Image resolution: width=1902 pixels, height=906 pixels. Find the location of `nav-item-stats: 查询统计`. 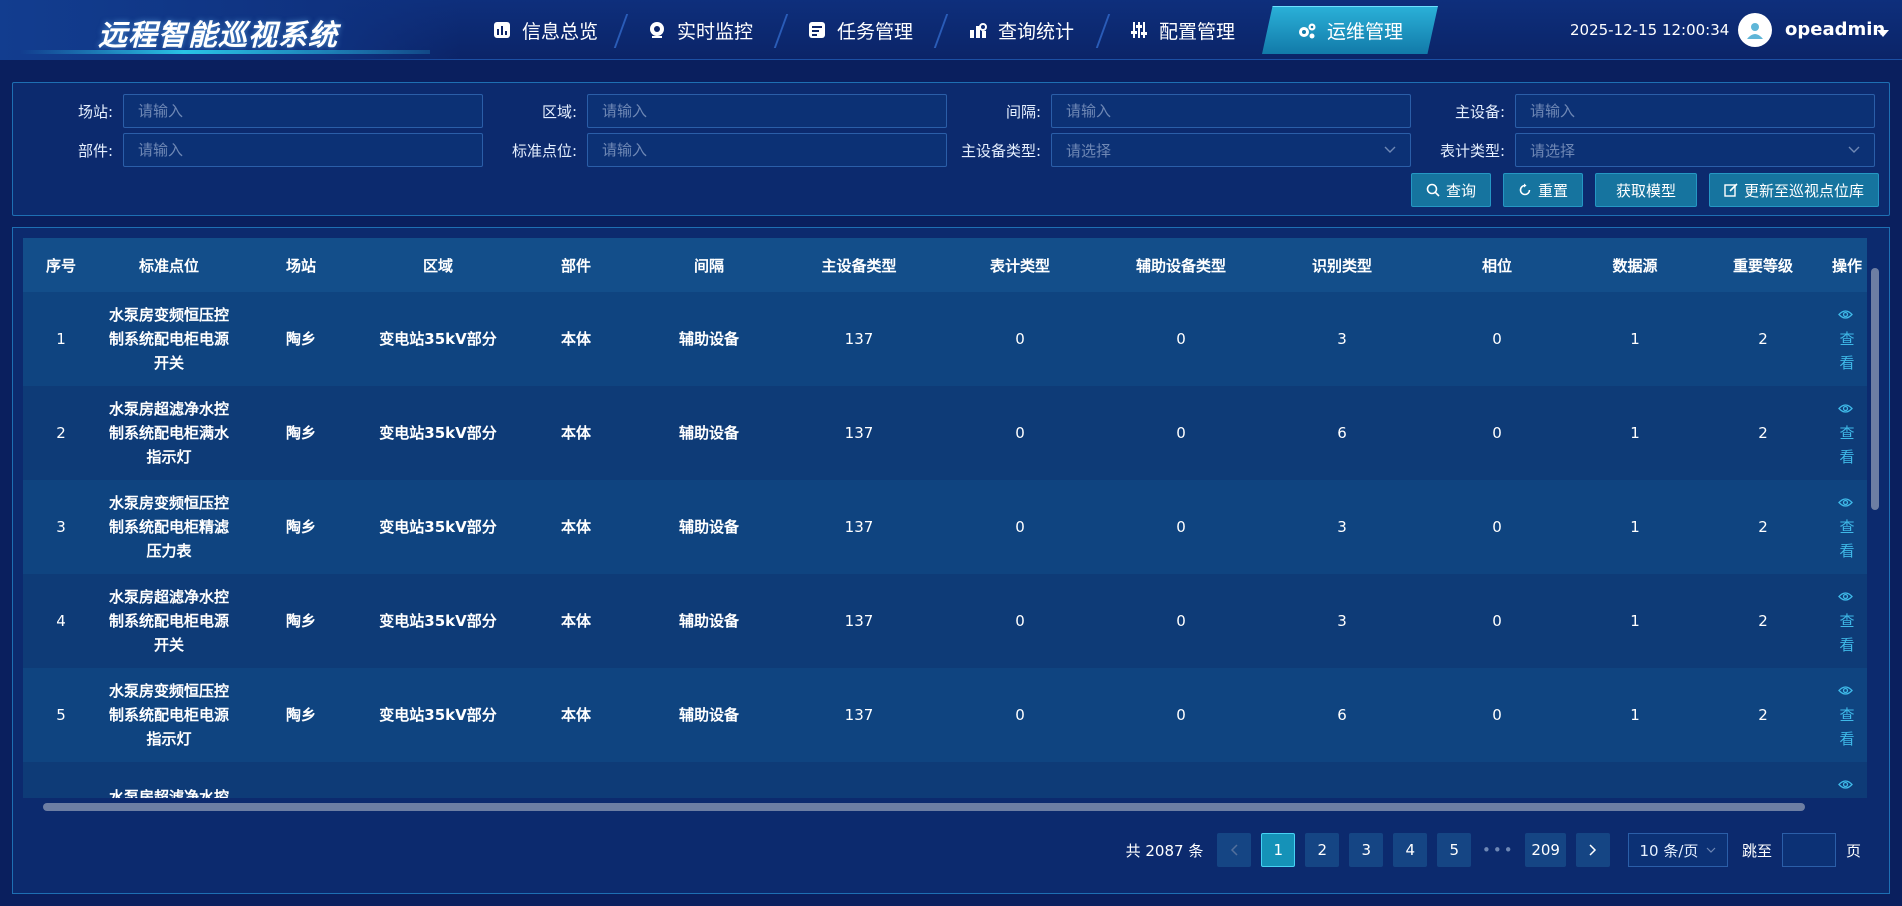

nav-item-stats: 查询统计 is located at coordinates (1021, 30).